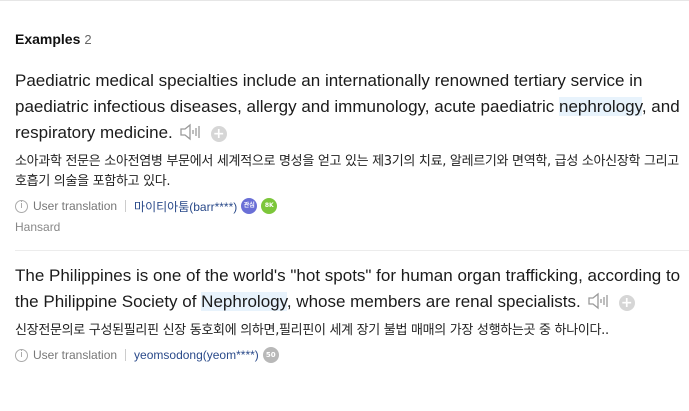 The height and width of the screenshot is (411, 689). I want to click on examples-count: 2, so click(88, 39).